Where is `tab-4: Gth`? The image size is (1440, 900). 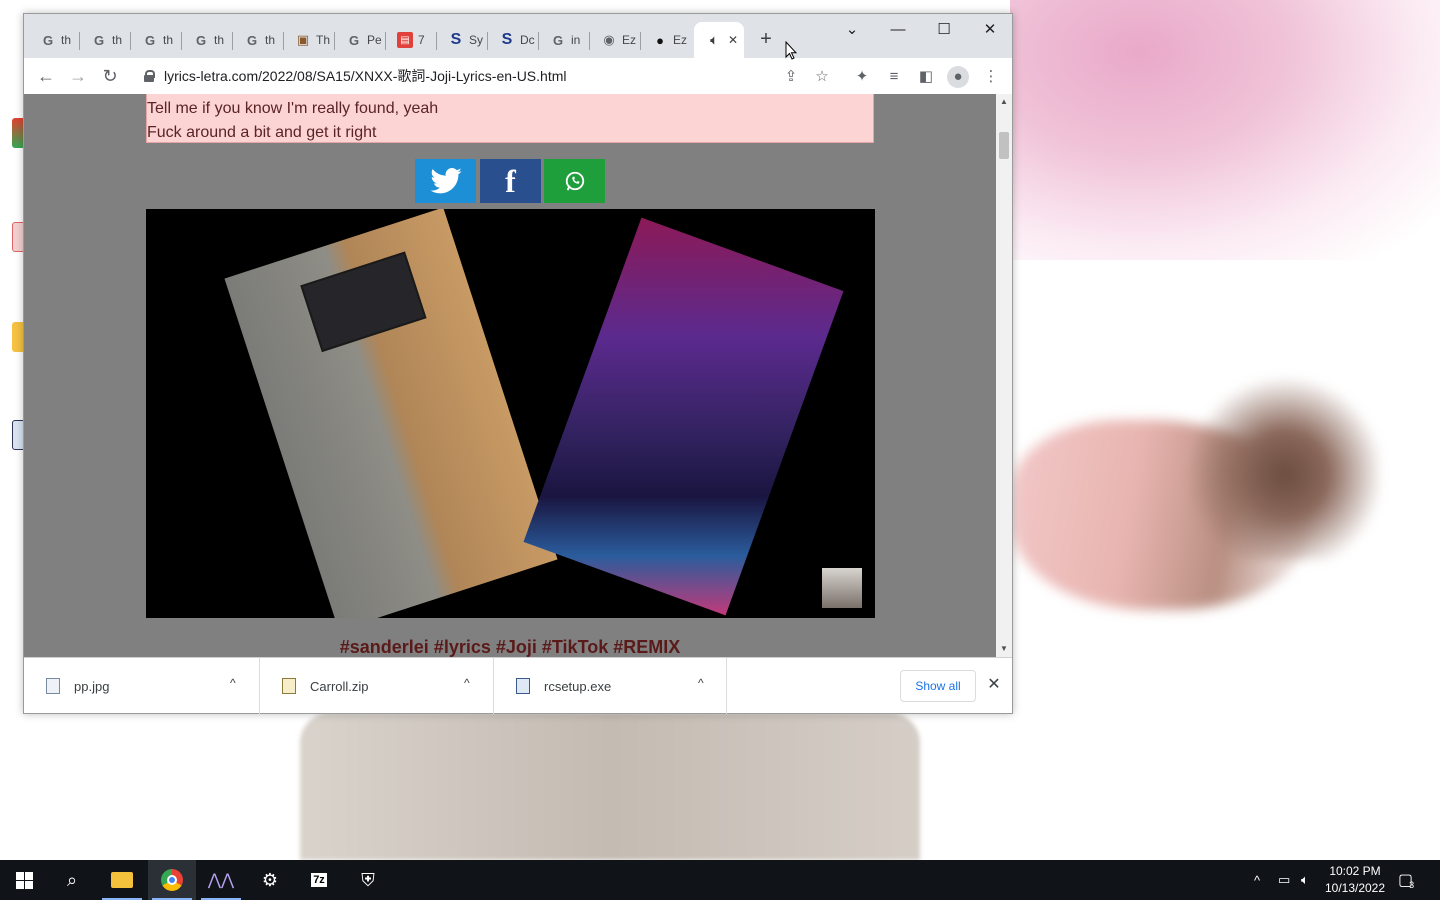 tab-4: Gth is located at coordinates (209, 40).